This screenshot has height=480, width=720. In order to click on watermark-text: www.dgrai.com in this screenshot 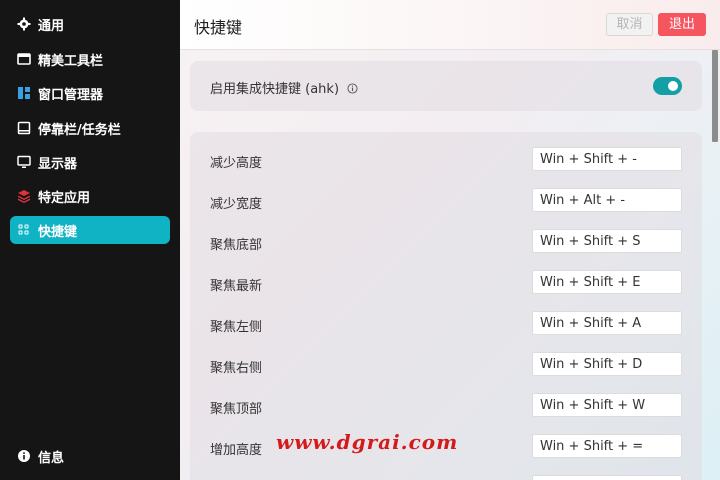, I will do `click(367, 442)`.